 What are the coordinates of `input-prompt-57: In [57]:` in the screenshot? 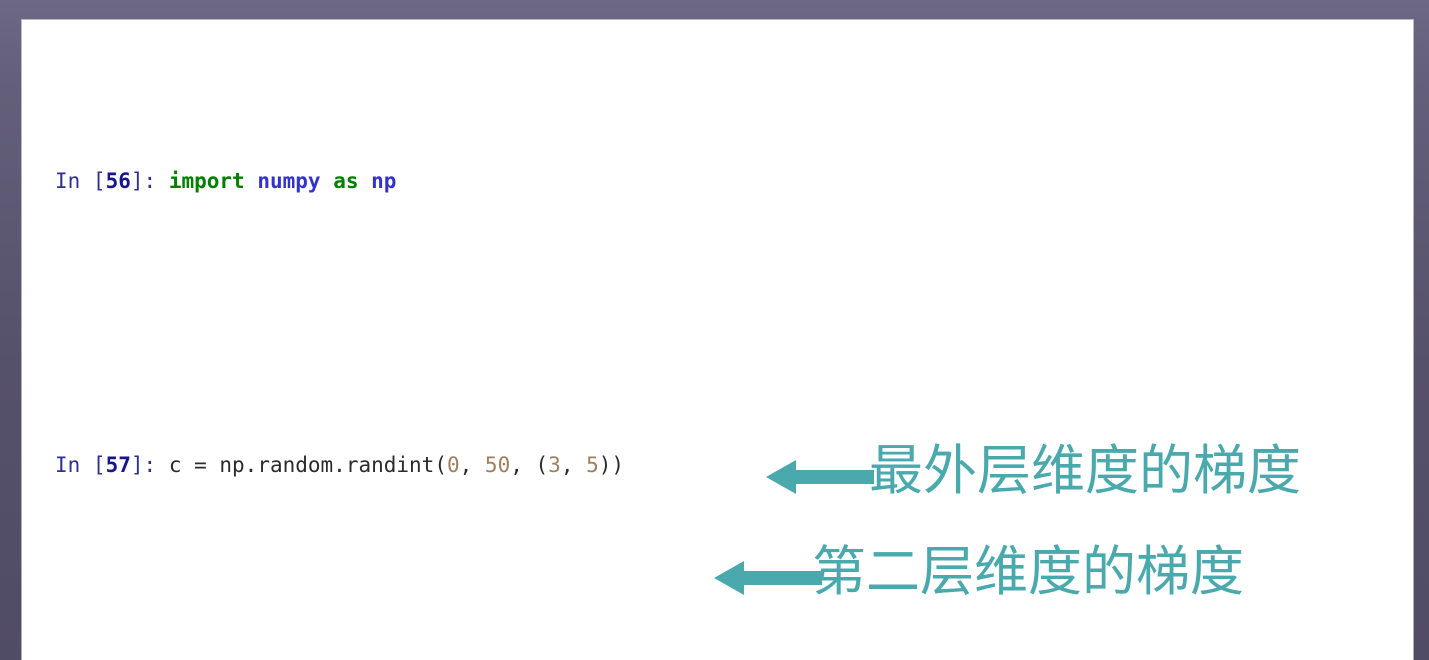 It's located at (112, 464).